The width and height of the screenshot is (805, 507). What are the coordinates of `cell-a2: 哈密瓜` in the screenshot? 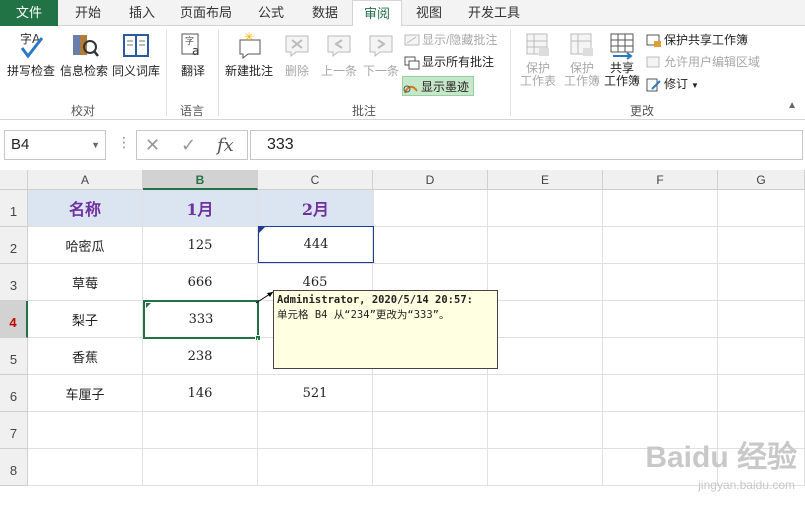 It's located at (85, 245).